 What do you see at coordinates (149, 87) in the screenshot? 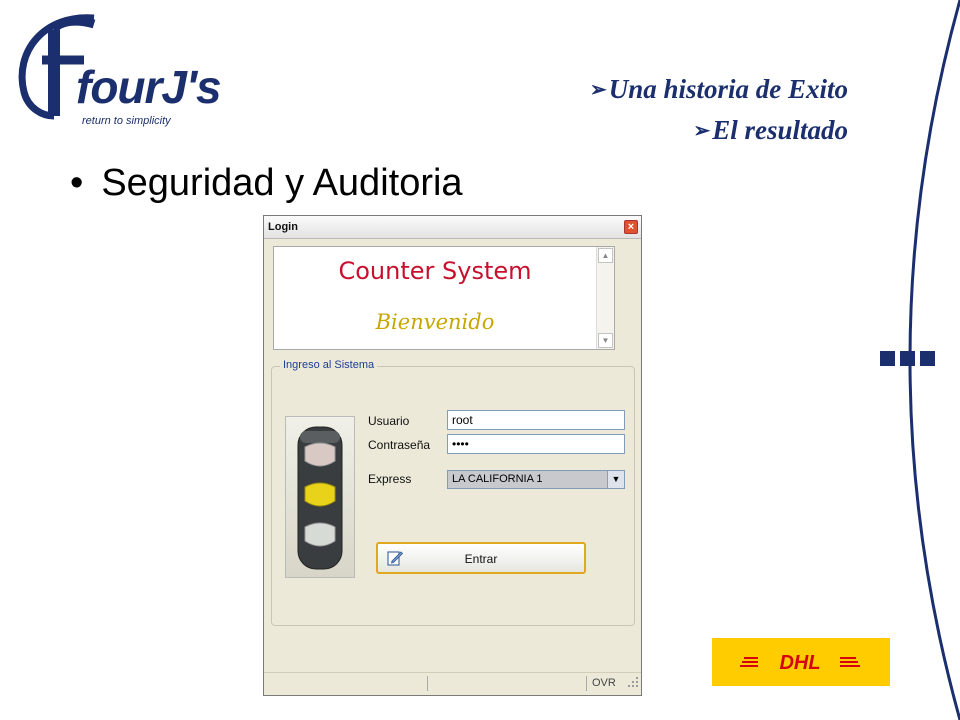
I see `brand-name: fourJ's` at bounding box center [149, 87].